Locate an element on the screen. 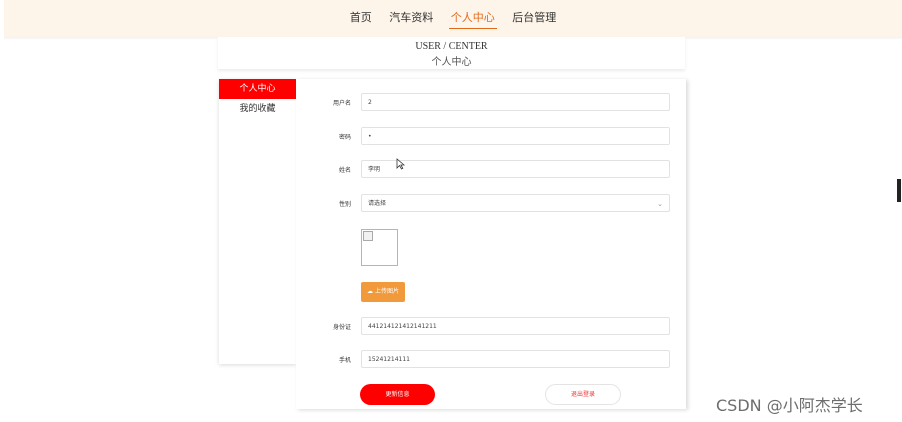 This screenshot has height=422, width=902. avatar-preview is located at coordinates (379, 247).